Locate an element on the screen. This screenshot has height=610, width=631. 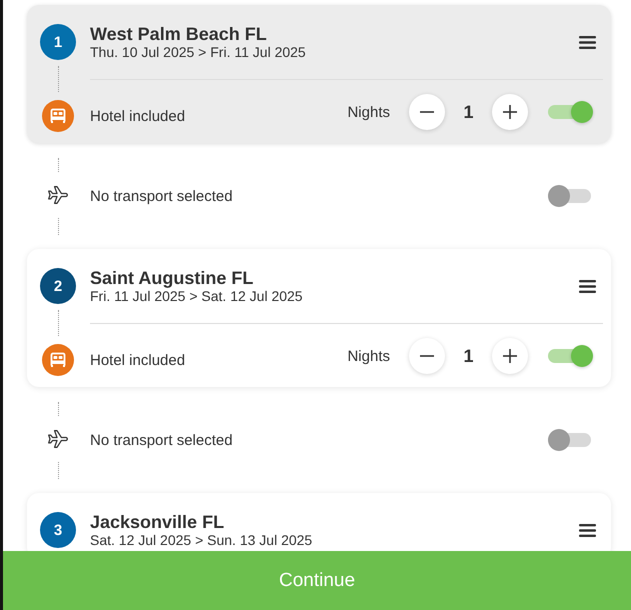
stop-title: West Palm Beach FL is located at coordinates (179, 34).